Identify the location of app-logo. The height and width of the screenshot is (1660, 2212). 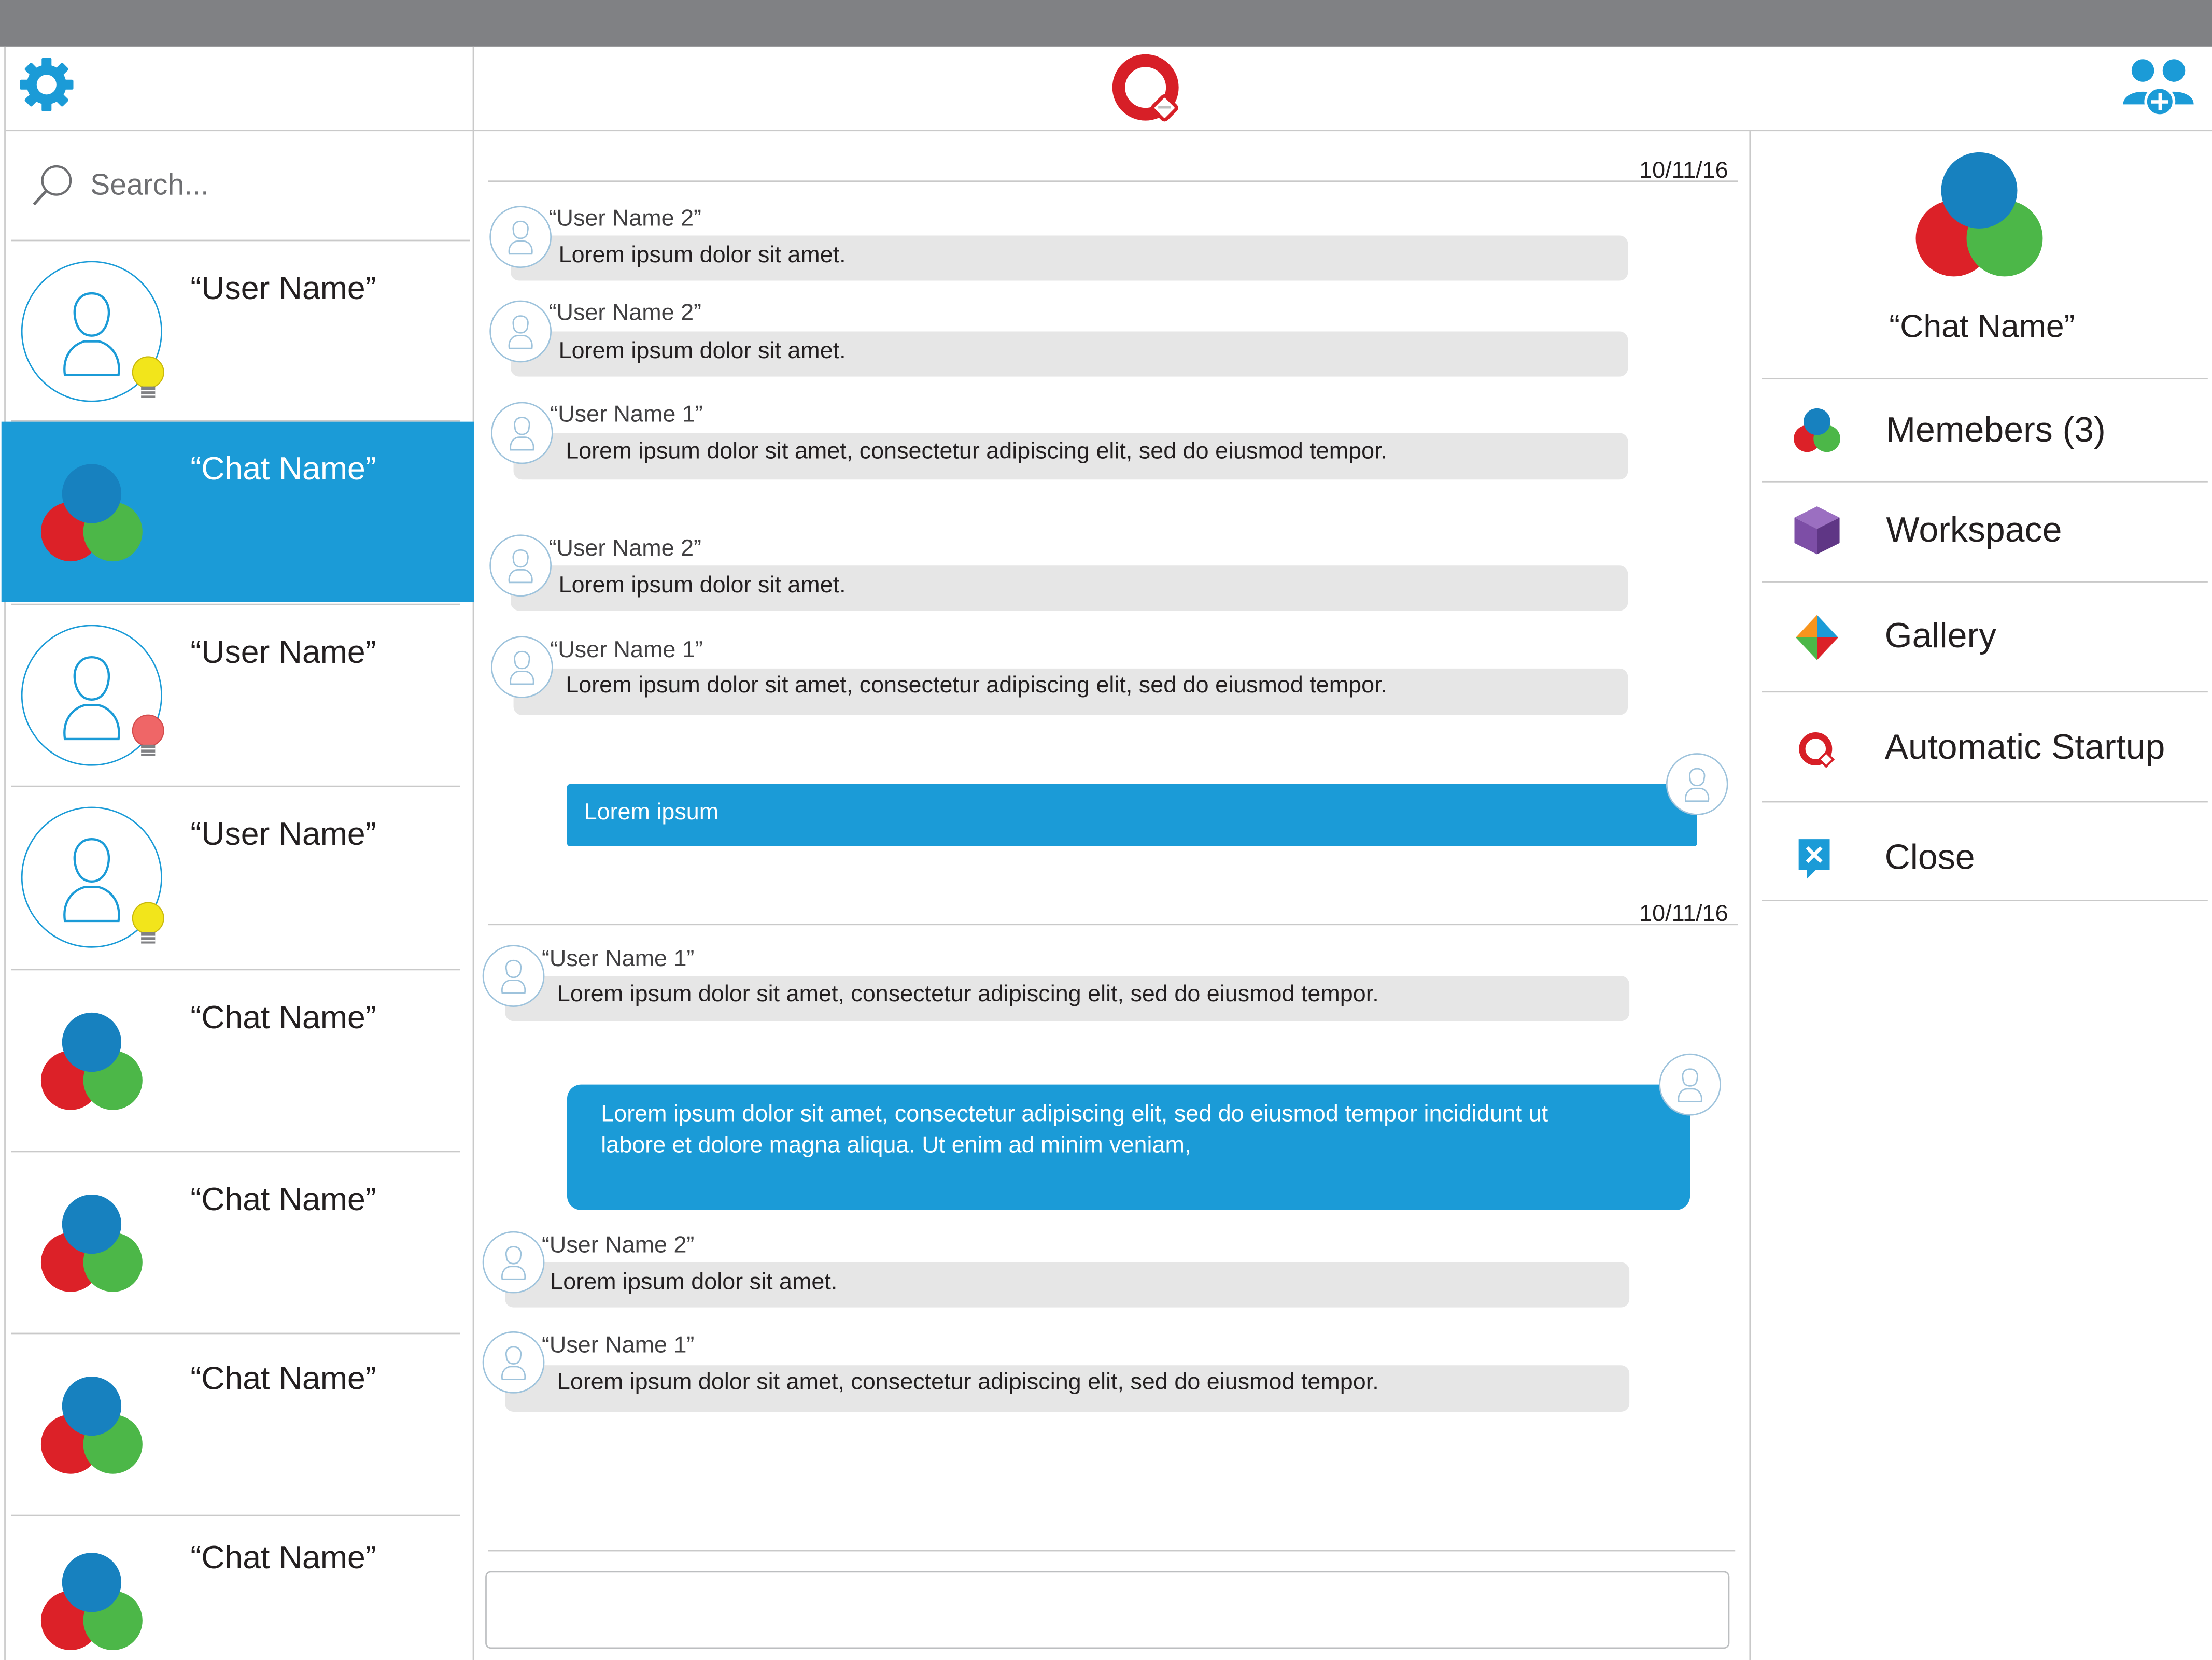
(1147, 89).